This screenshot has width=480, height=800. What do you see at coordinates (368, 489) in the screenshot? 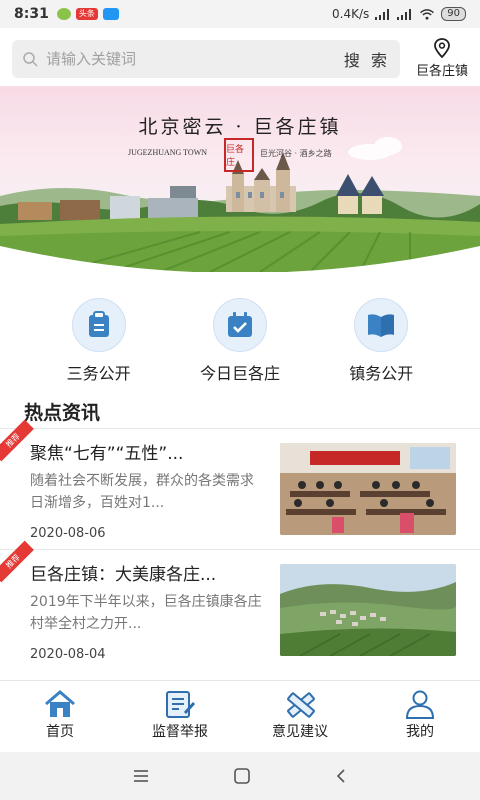
I see `news-thumbnail-meeting` at bounding box center [368, 489].